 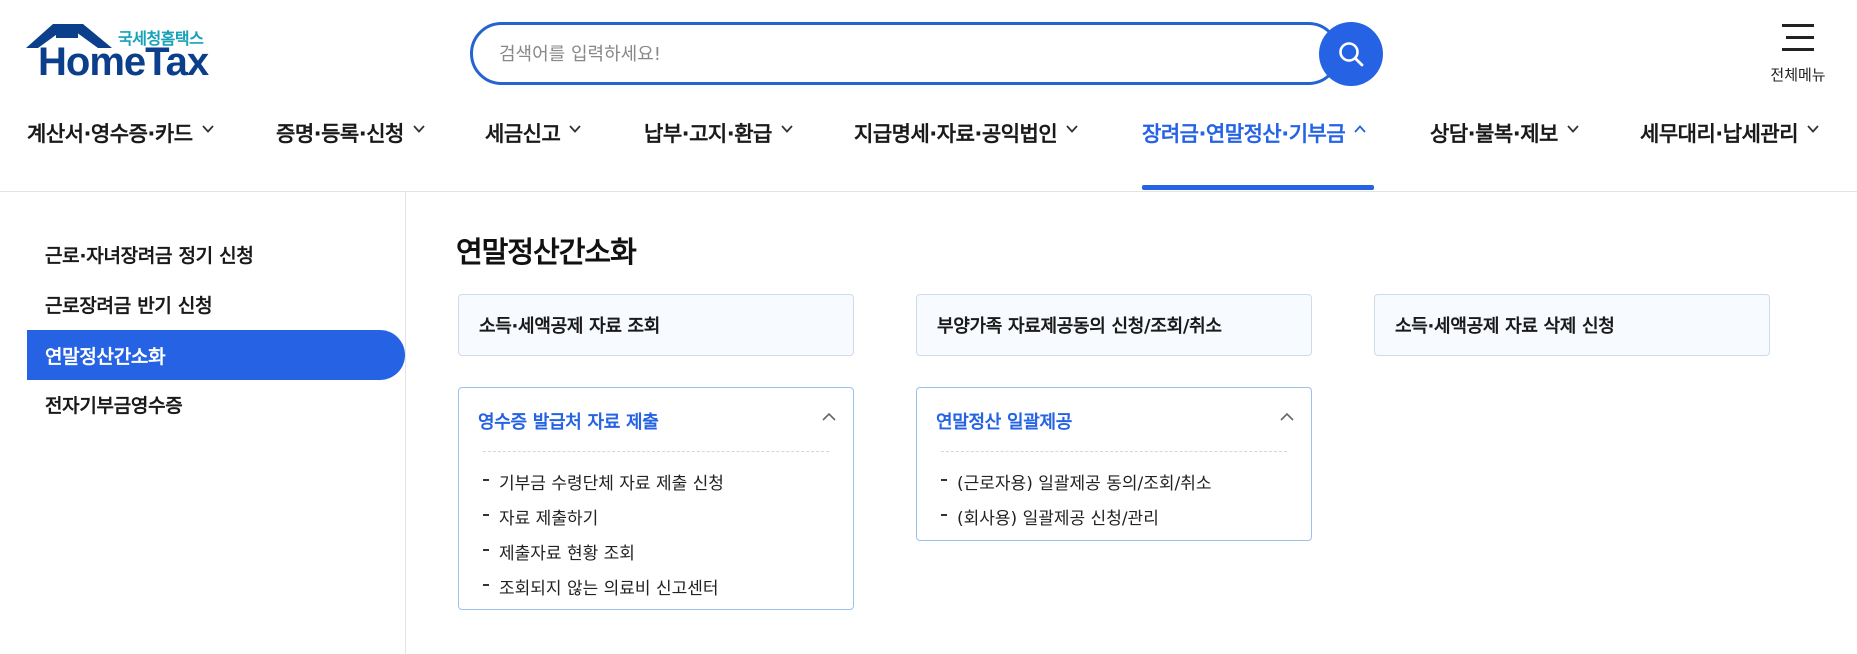 What do you see at coordinates (708, 134) in the screenshot?
I see `nav-item-label: 납부·고지·환급` at bounding box center [708, 134].